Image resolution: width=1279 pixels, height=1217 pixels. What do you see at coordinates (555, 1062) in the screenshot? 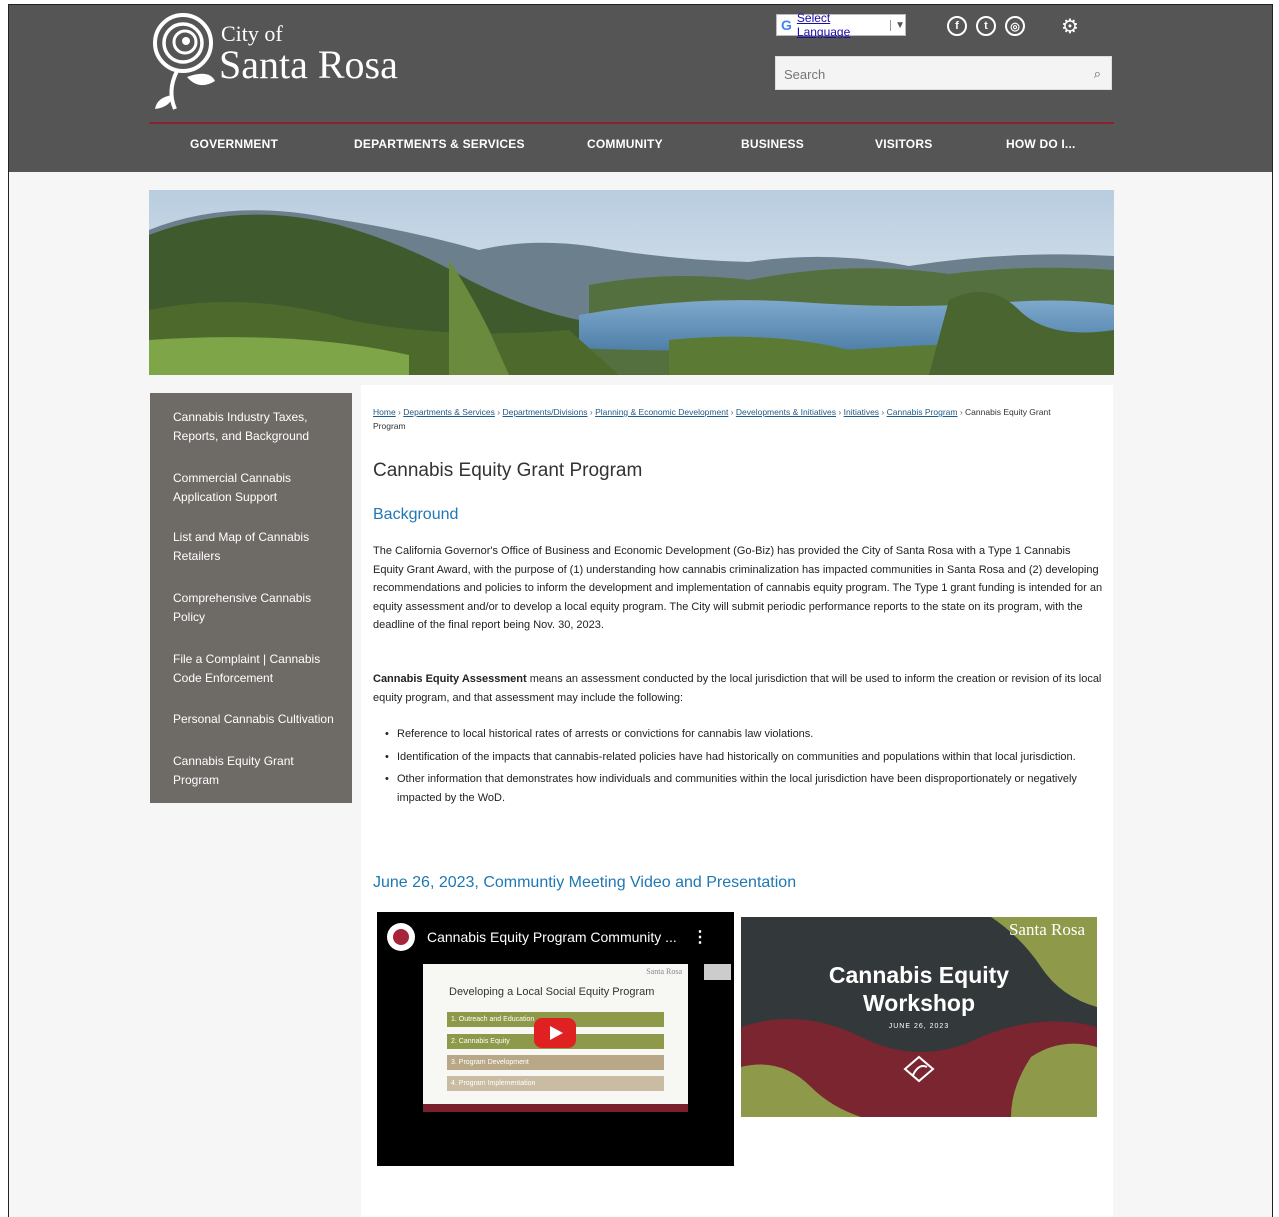
I see `slide-item: 3. Program Development` at bounding box center [555, 1062].